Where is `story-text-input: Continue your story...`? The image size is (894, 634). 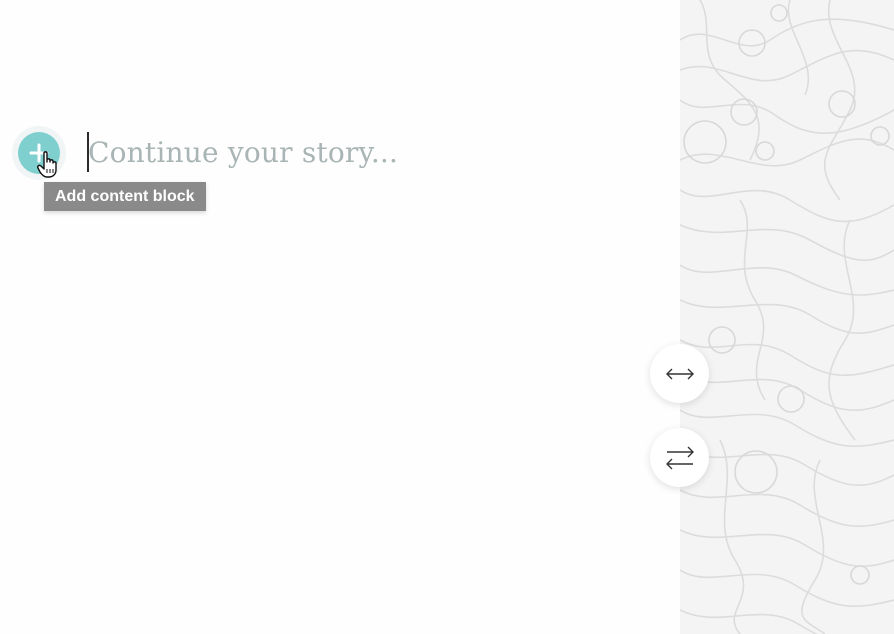
story-text-input: Continue your story... is located at coordinates (243, 153).